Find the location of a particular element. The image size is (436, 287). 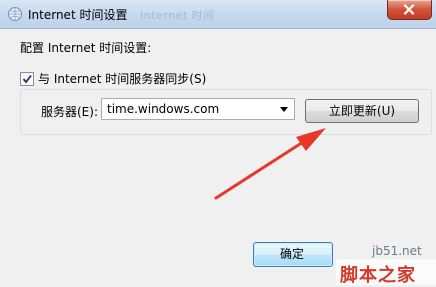

watermark-site: jb51.net is located at coordinates (397, 251).